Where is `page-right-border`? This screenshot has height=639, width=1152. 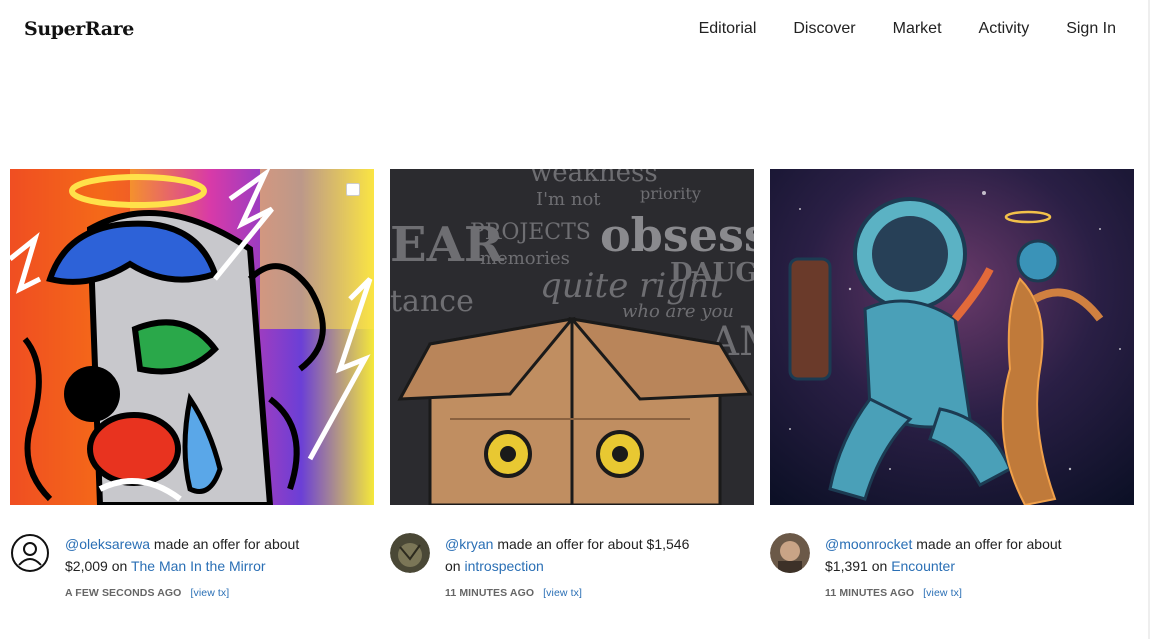 page-right-border is located at coordinates (1149, 319).